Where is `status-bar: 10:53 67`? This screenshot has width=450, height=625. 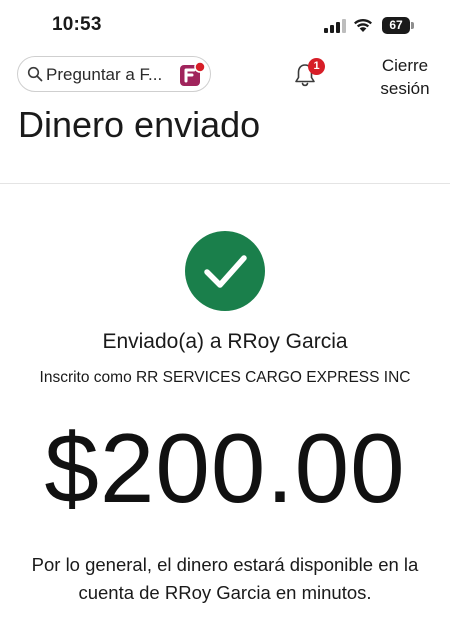 status-bar: 10:53 67 is located at coordinates (225, 25).